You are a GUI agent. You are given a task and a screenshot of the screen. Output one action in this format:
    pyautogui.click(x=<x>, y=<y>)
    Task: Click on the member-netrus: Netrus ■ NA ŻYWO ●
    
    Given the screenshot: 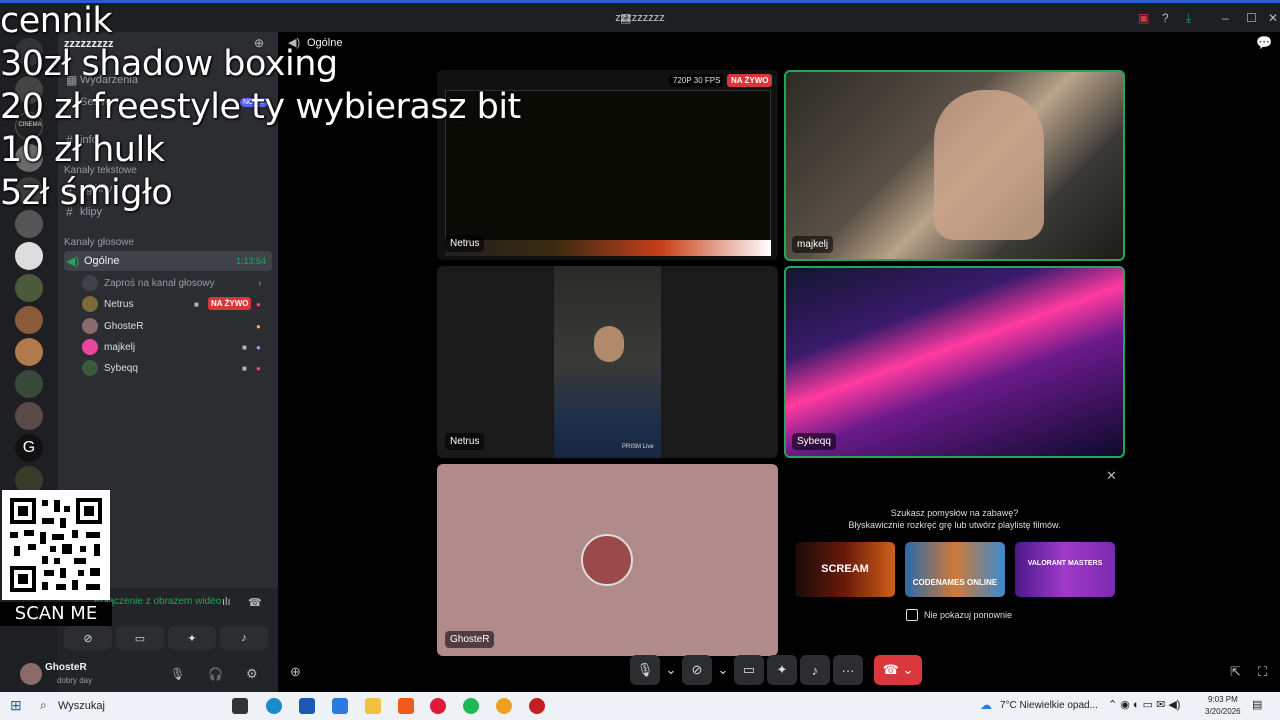 What is the action you would take?
    pyautogui.click(x=177, y=304)
    